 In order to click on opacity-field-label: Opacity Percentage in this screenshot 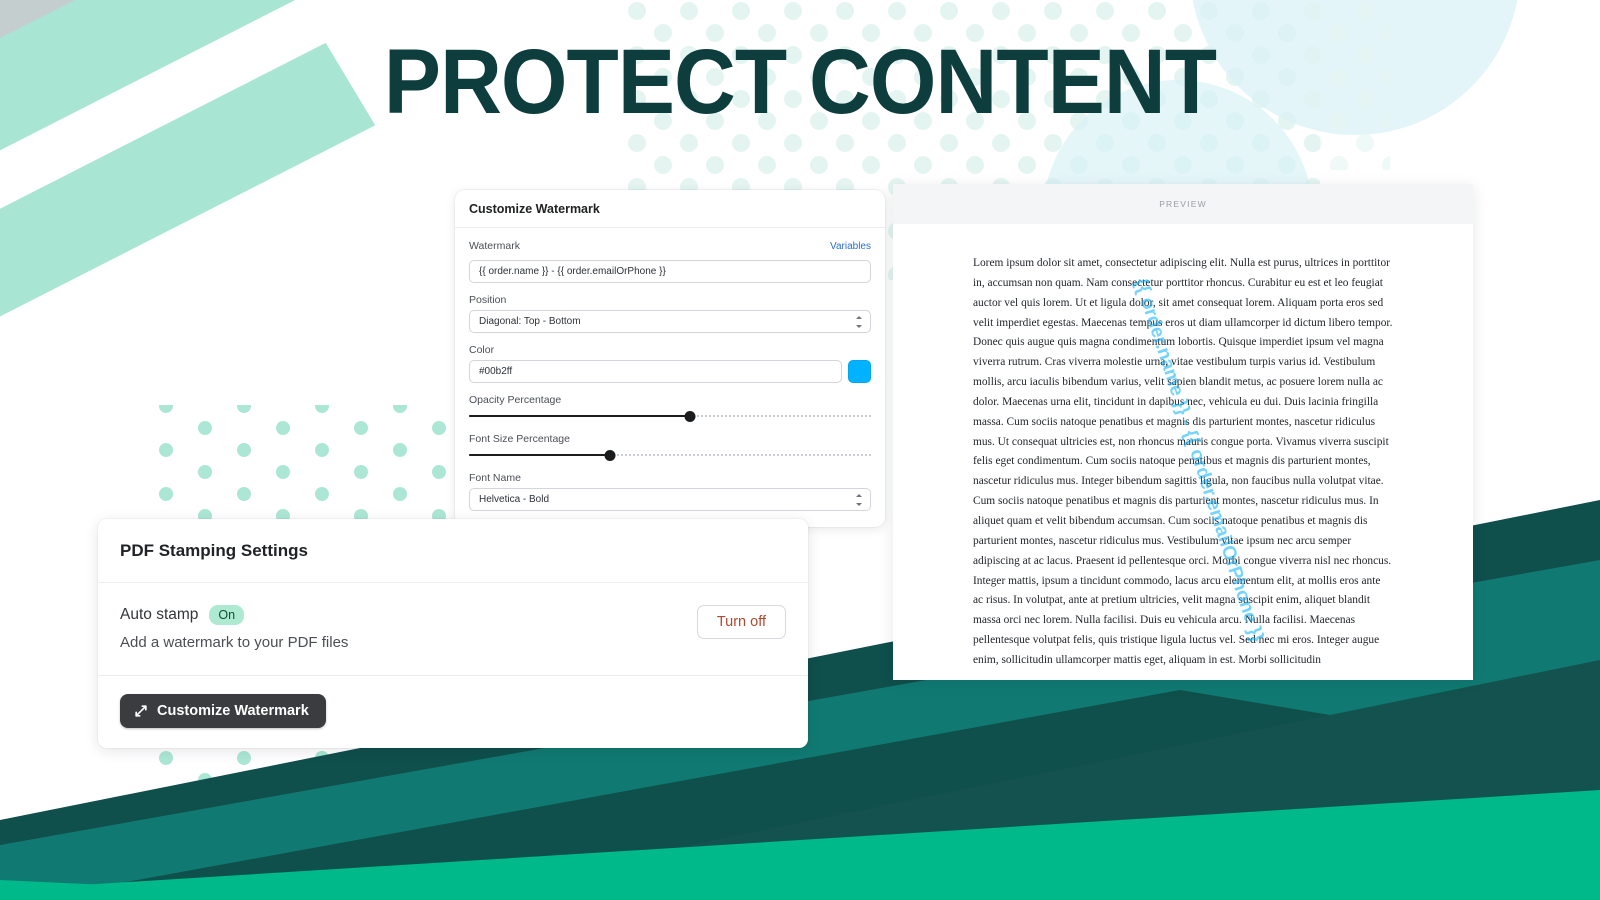, I will do `click(515, 400)`.